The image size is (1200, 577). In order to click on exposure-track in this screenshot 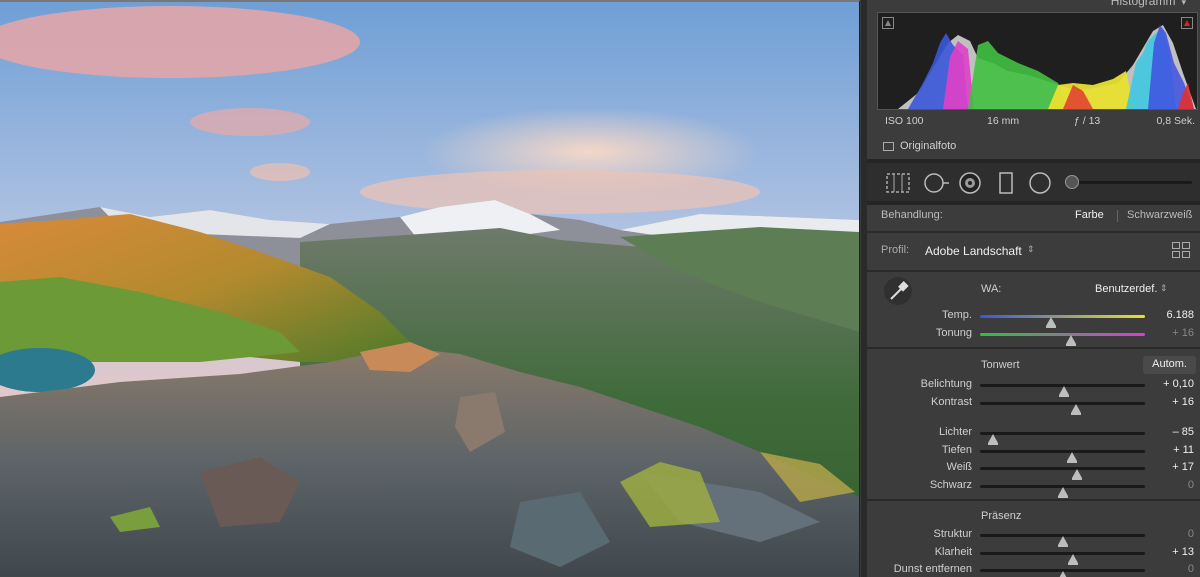, I will do `click(1062, 390)`.